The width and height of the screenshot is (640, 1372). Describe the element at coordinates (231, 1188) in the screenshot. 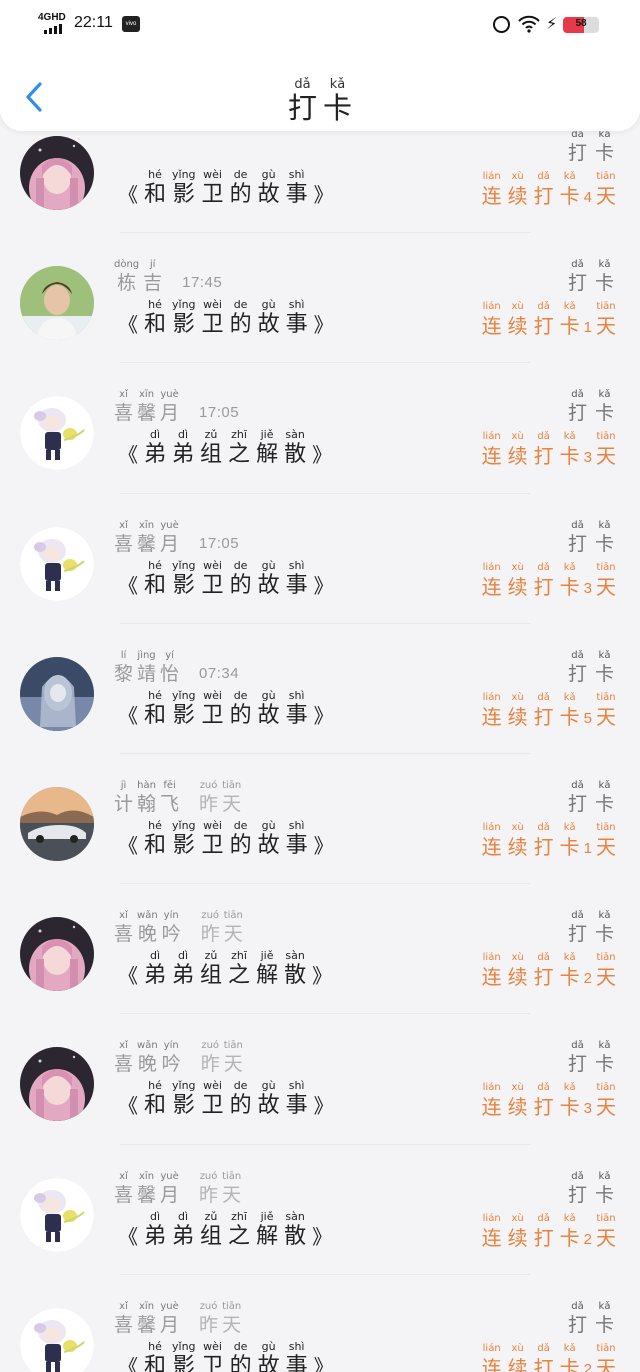

I see `time-char: tiān 天` at that location.